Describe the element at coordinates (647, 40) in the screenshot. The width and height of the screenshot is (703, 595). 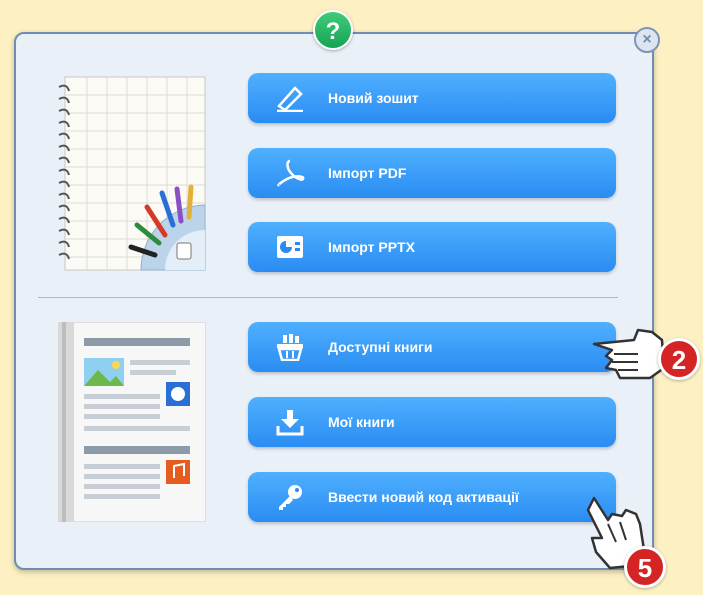
I see `close-button: ×` at that location.